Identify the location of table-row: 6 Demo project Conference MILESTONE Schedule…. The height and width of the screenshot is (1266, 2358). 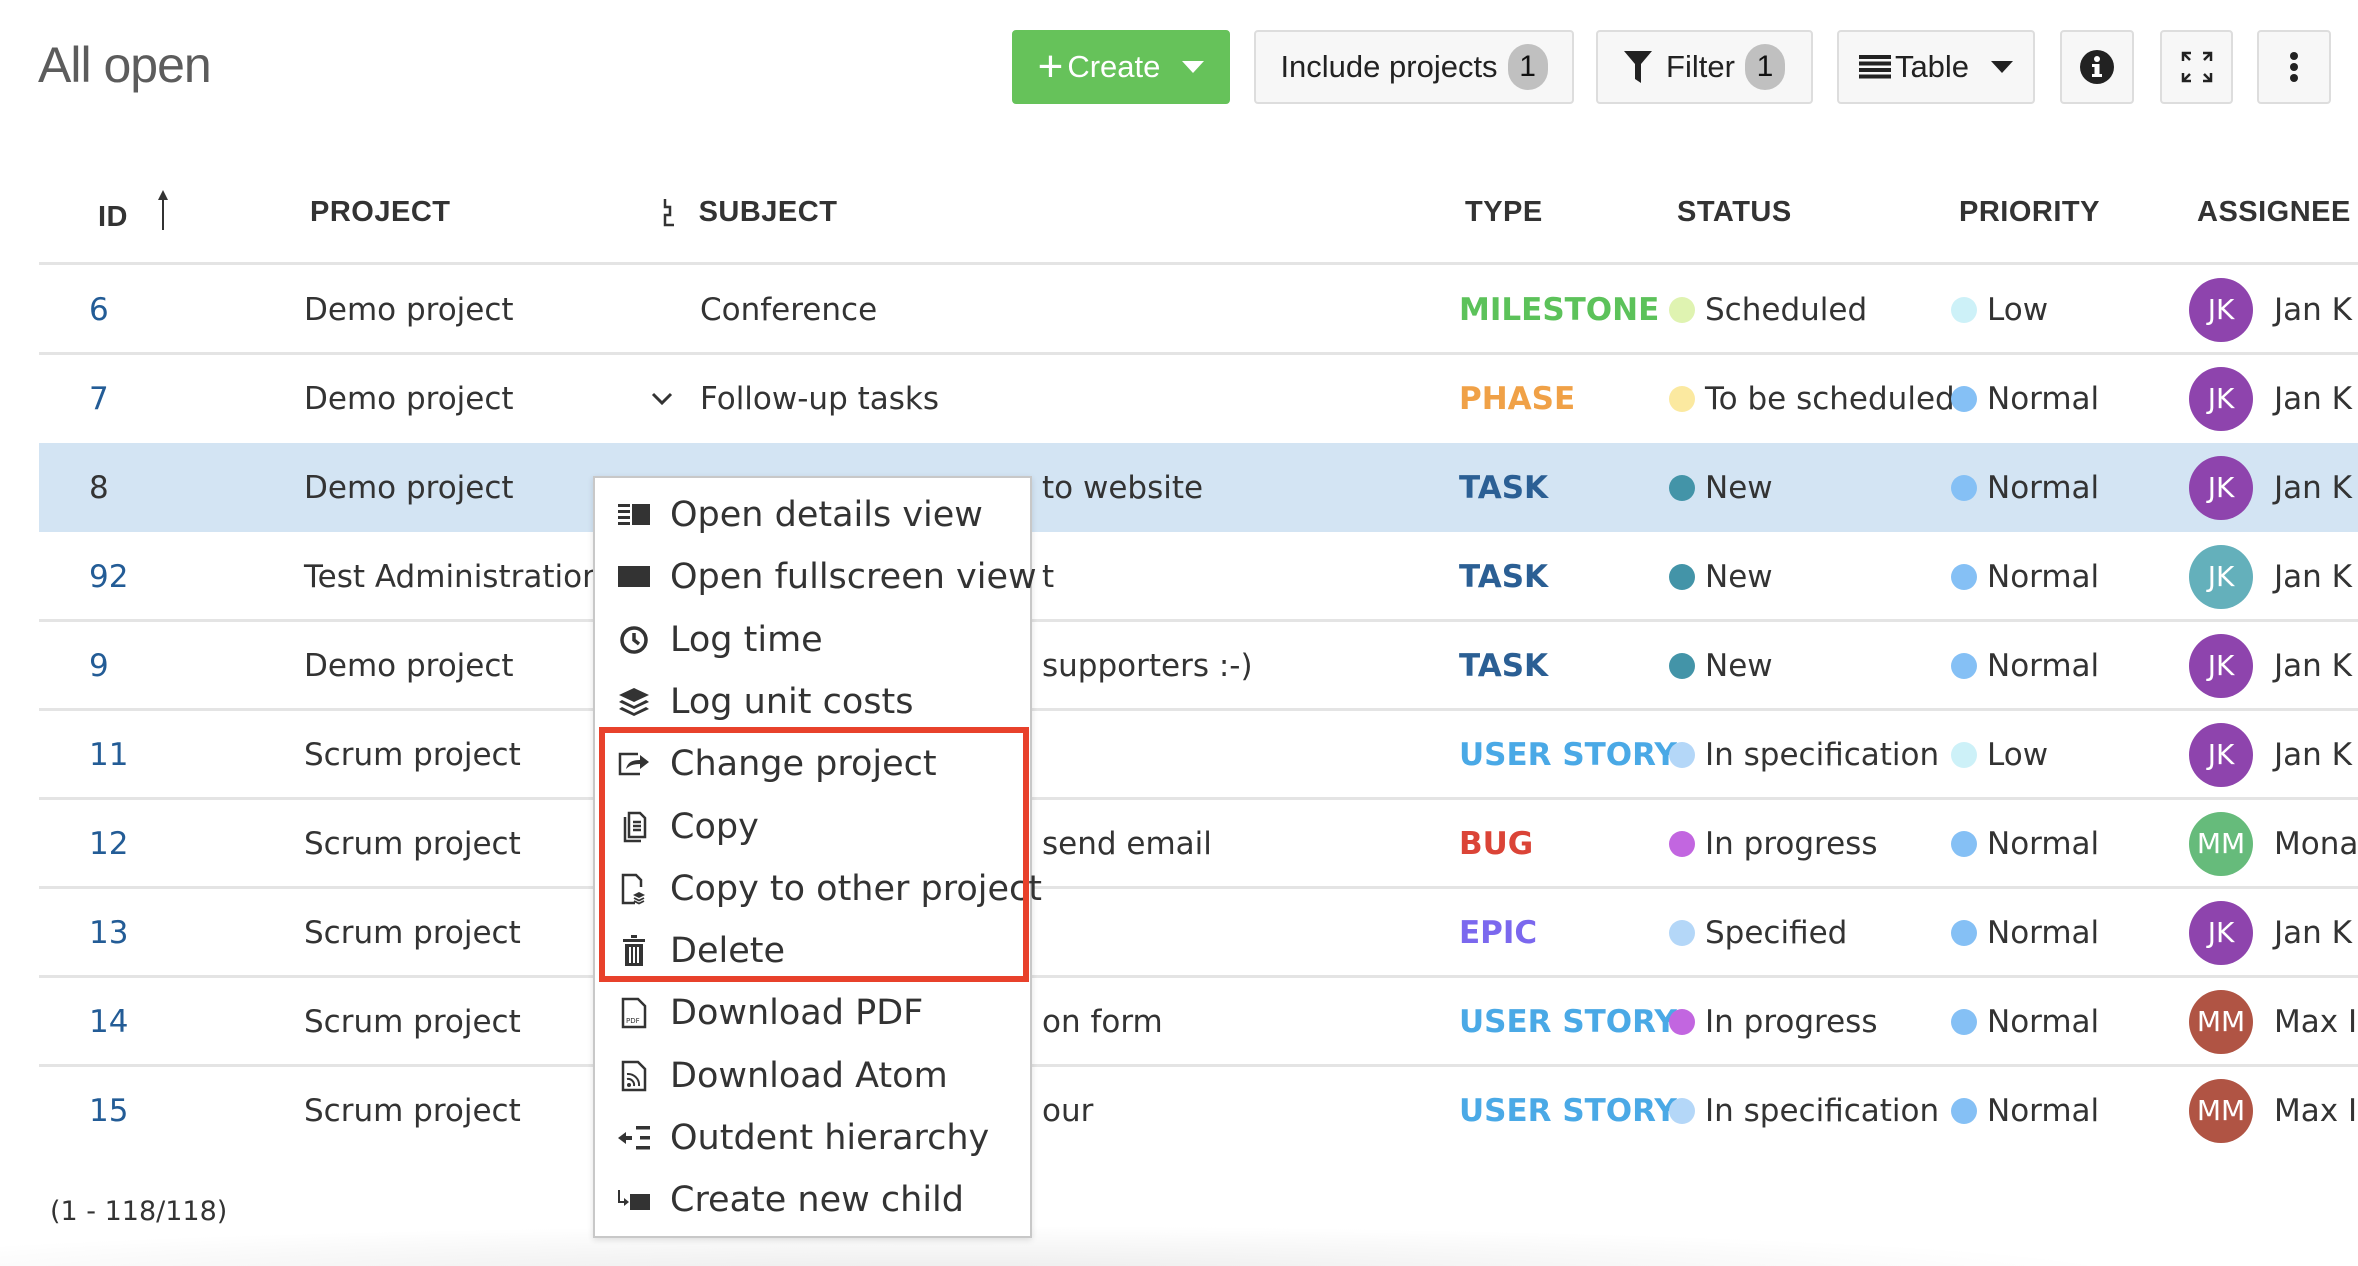
(1198, 309).